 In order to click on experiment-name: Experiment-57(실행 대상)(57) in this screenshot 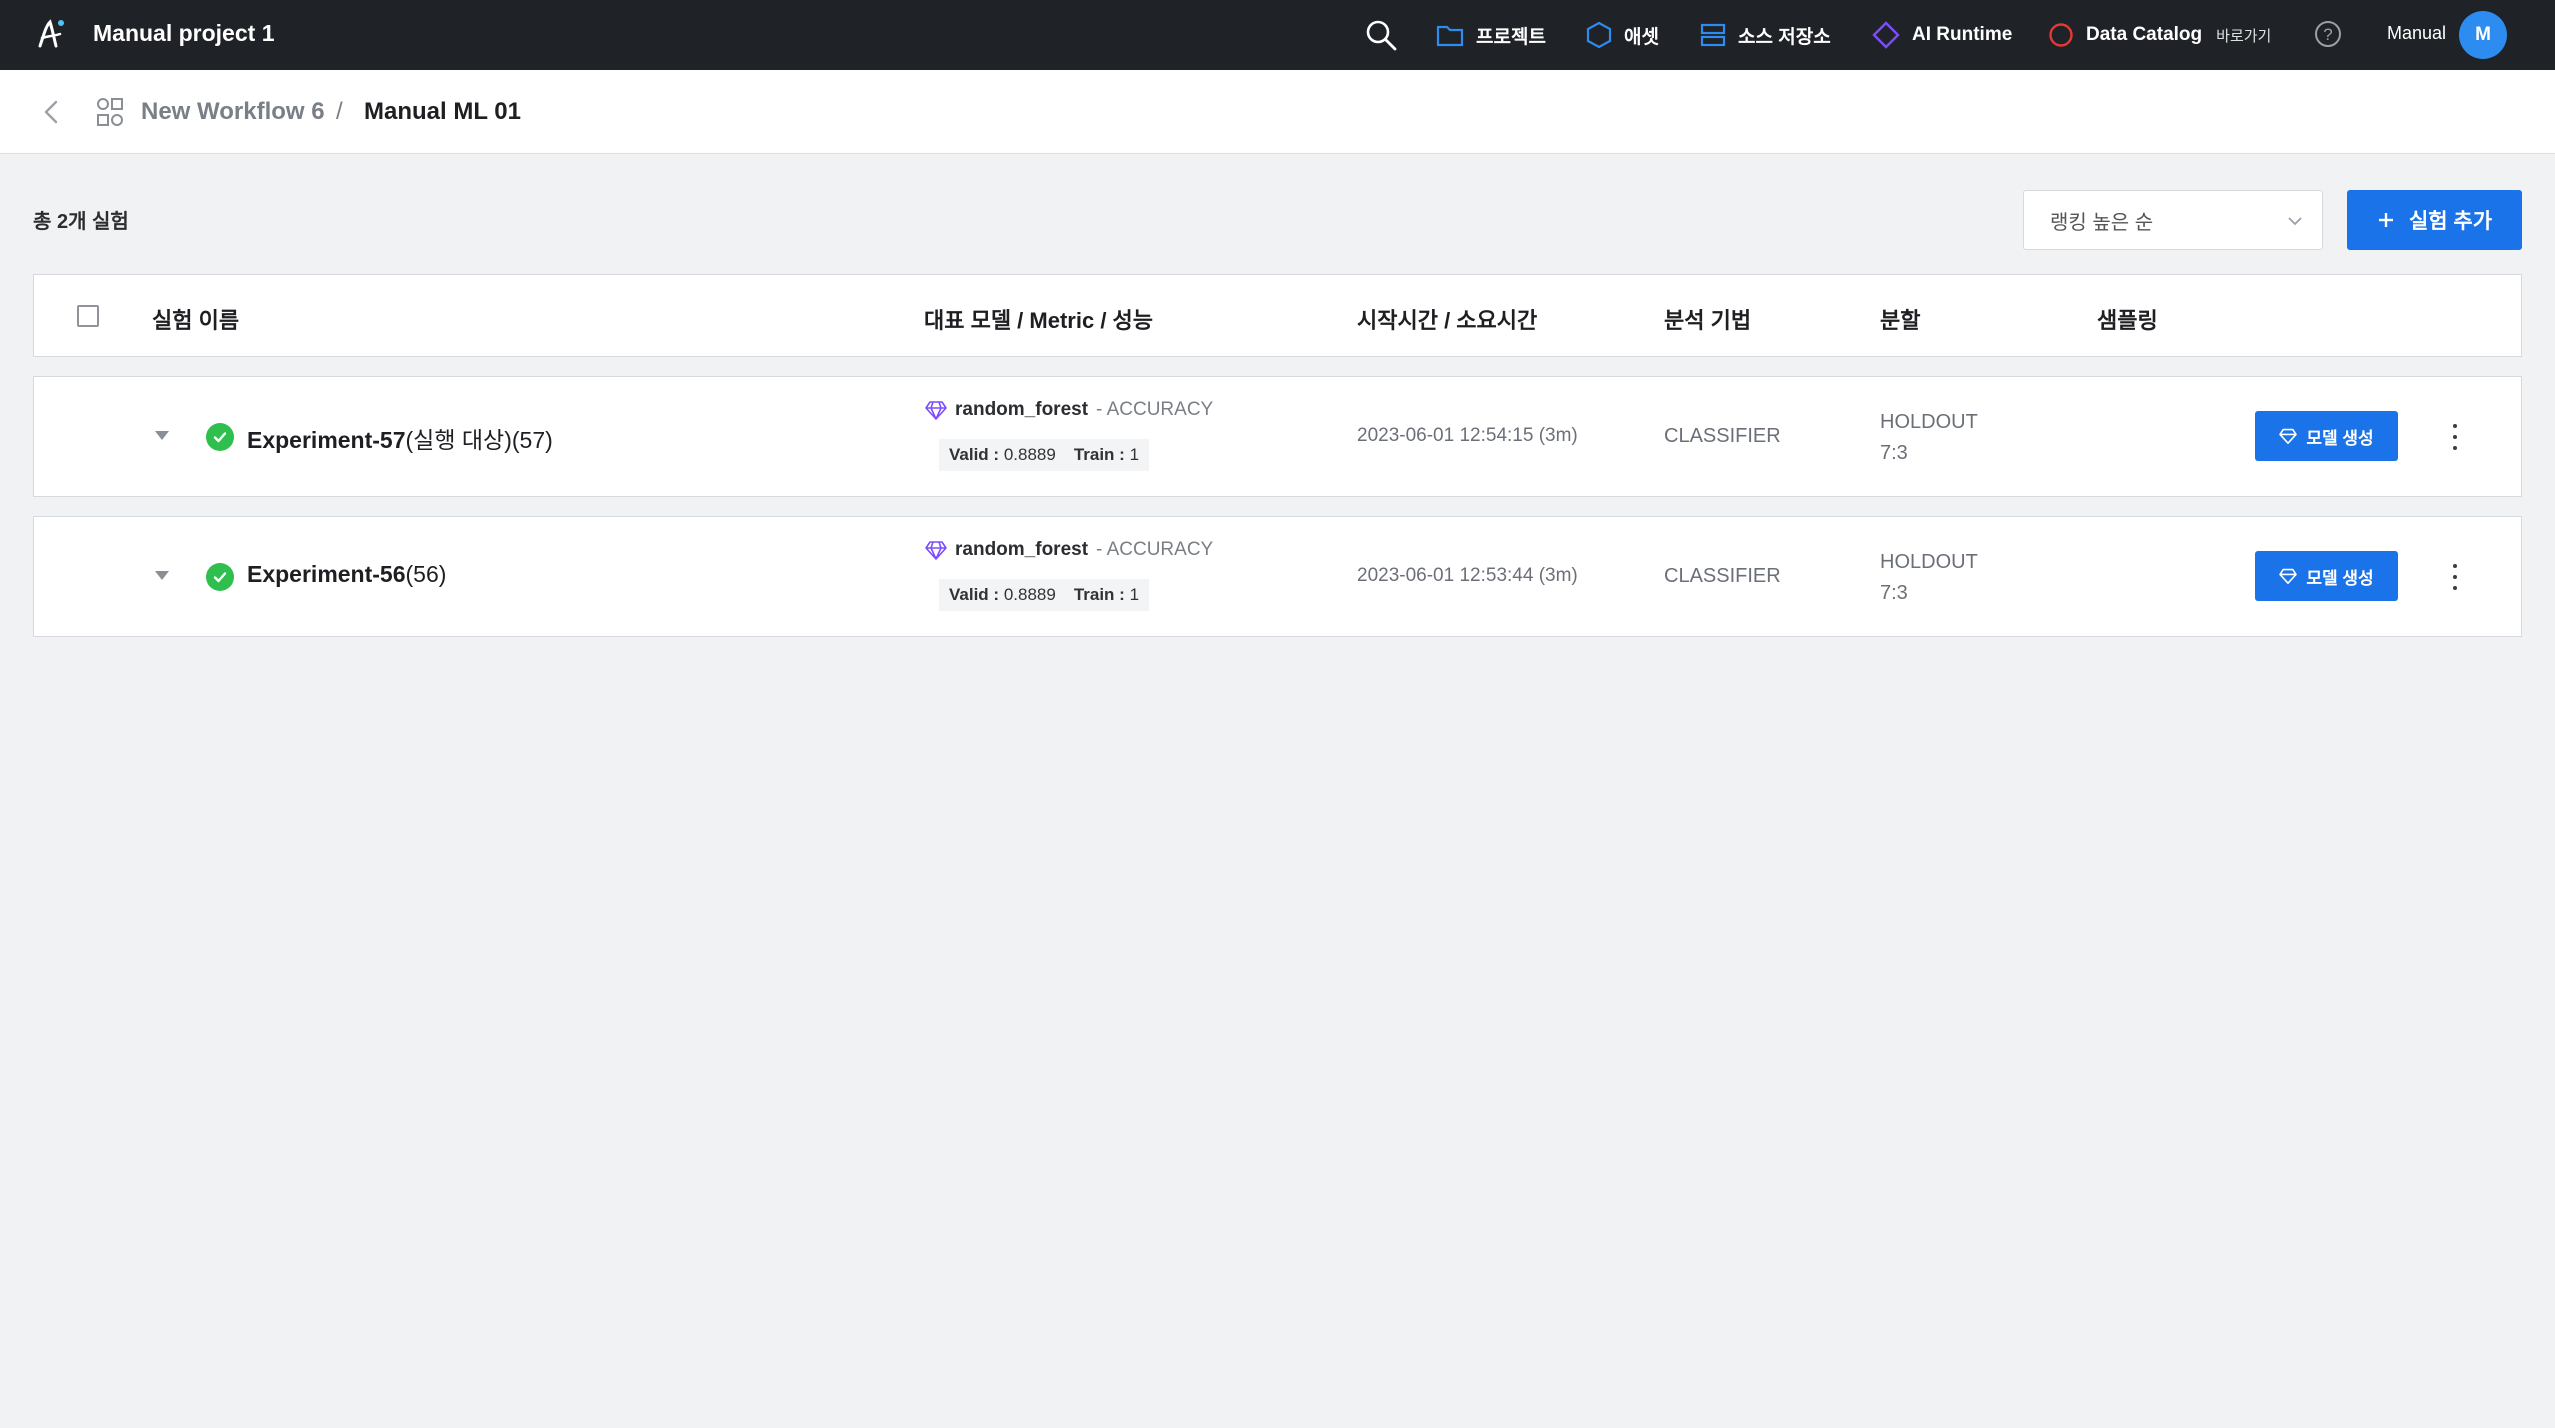, I will do `click(400, 438)`.